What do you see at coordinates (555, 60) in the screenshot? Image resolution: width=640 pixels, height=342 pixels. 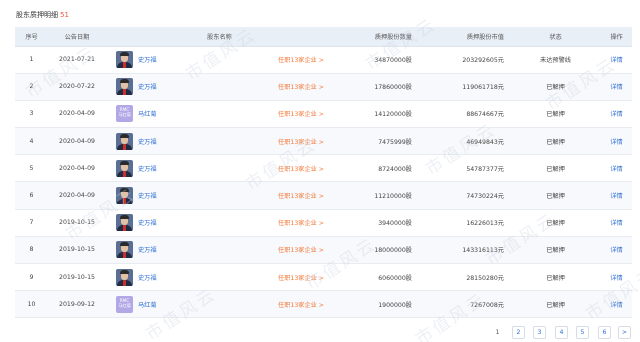 I see `status-text: 未达预警线` at bounding box center [555, 60].